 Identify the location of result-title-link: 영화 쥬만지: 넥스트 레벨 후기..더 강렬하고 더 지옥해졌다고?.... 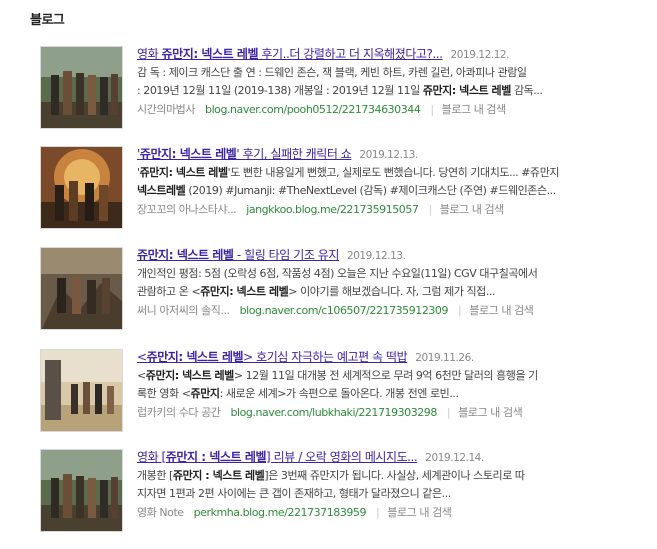
(290, 54).